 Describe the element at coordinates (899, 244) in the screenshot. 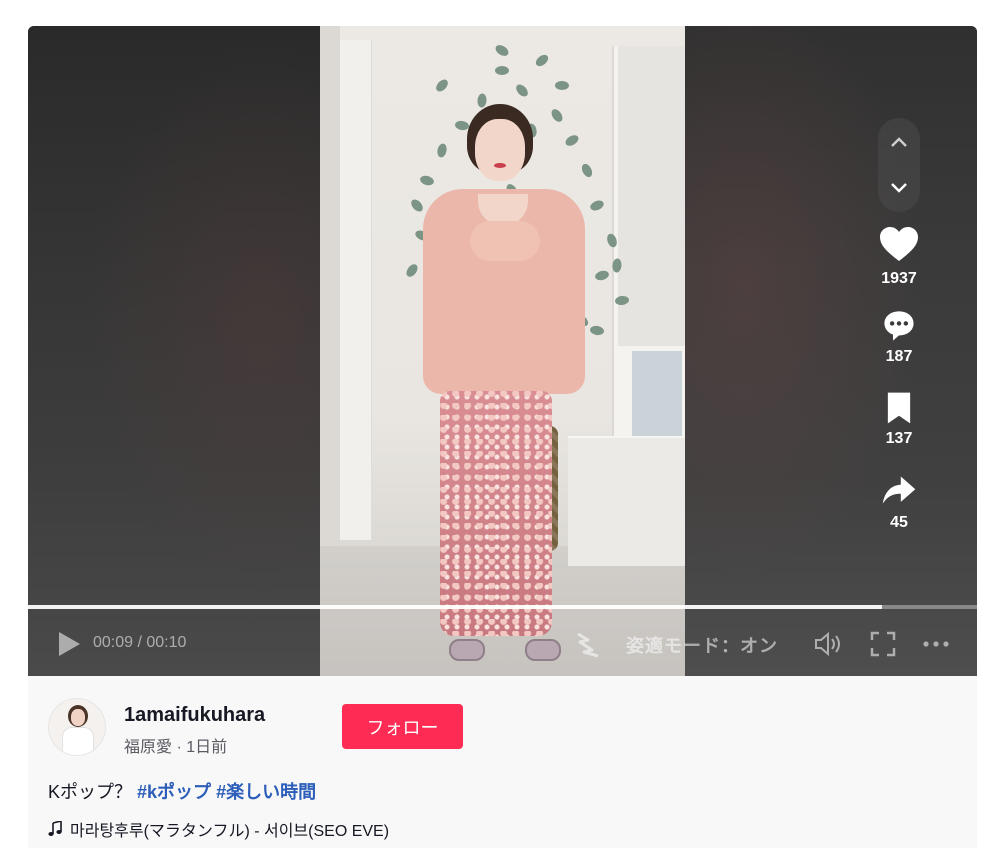

I see `heart-icon` at that location.